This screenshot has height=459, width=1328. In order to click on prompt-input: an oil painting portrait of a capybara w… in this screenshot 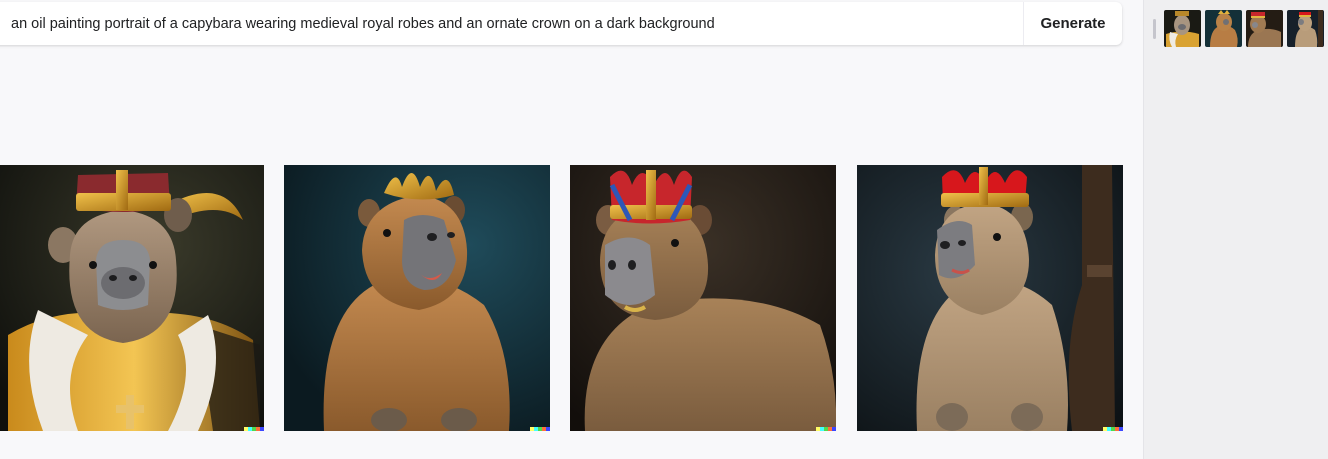, I will do `click(511, 23)`.